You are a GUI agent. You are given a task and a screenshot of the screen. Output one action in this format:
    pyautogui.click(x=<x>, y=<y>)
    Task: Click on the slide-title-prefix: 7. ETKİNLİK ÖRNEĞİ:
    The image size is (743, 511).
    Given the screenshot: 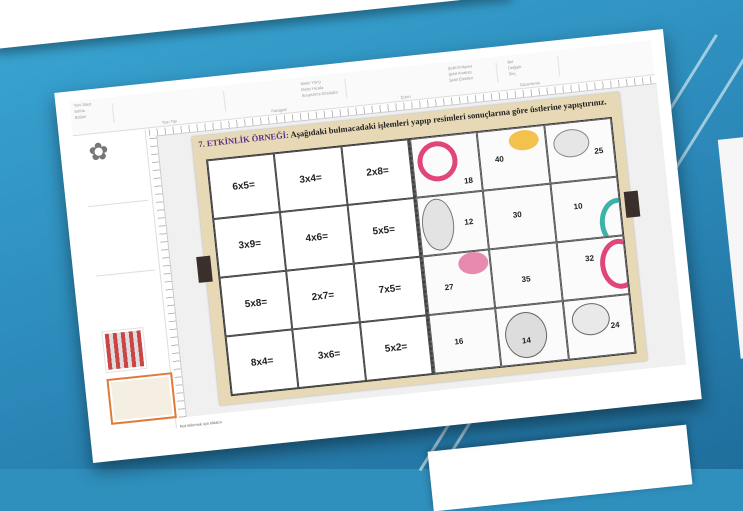 What is the action you would take?
    pyautogui.click(x=243, y=139)
    